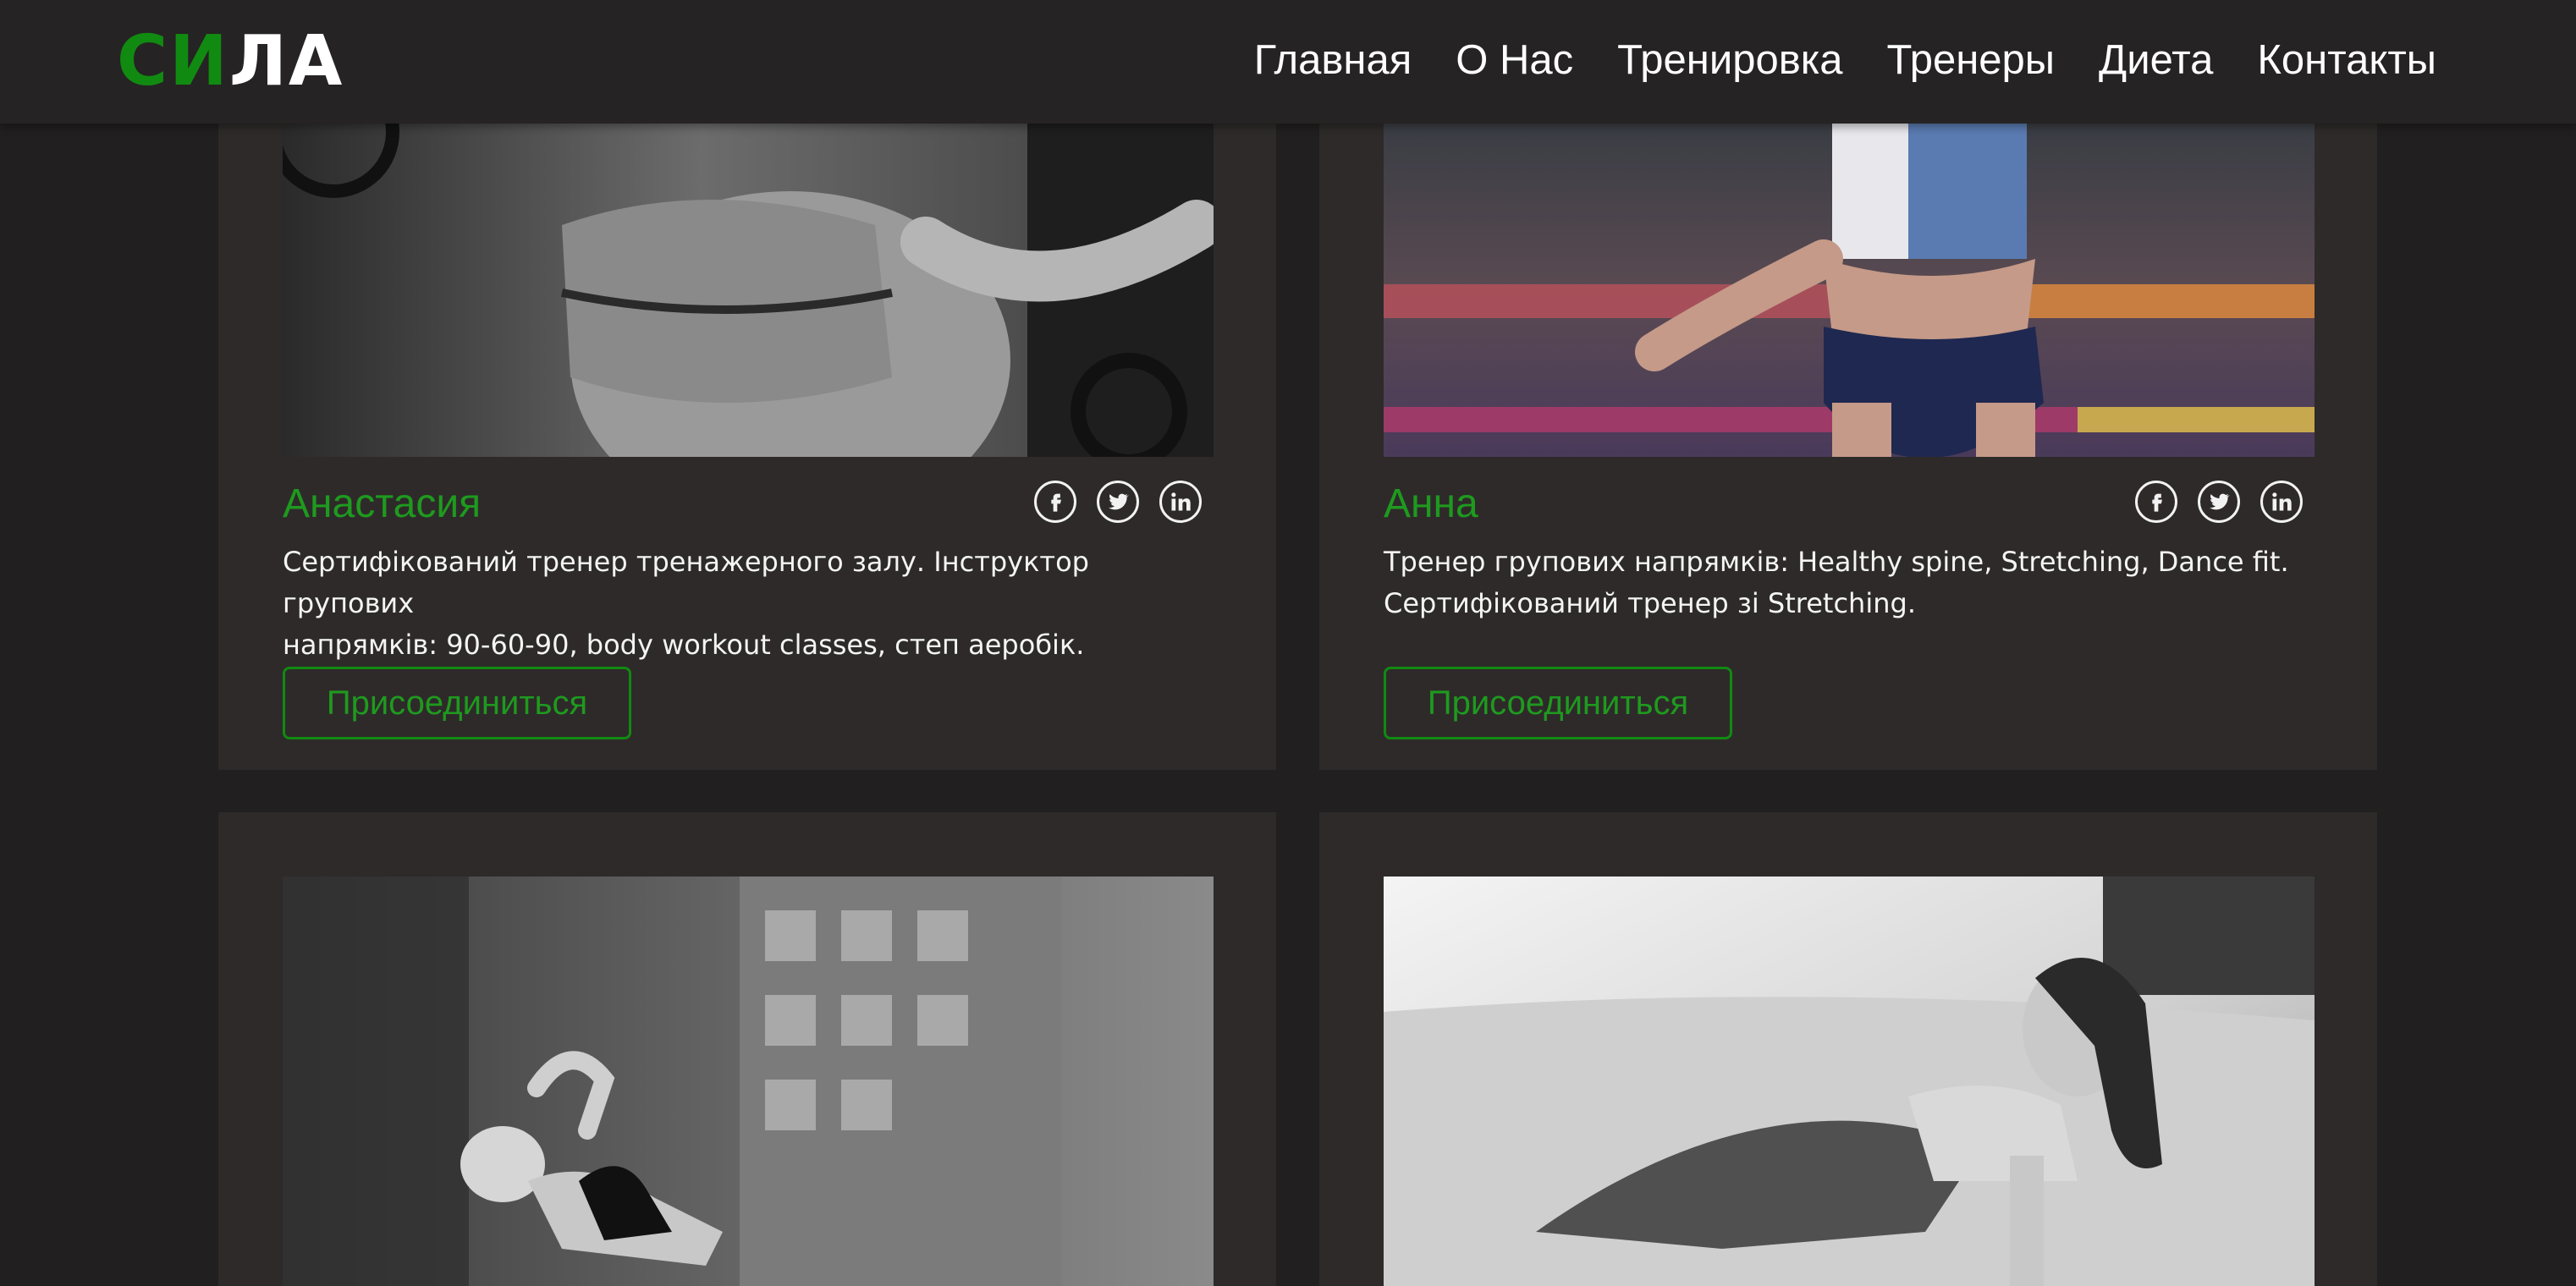 Image resolution: width=2576 pixels, height=1286 pixels. What do you see at coordinates (2346, 60) in the screenshot?
I see `nav-contacts: Контакты` at bounding box center [2346, 60].